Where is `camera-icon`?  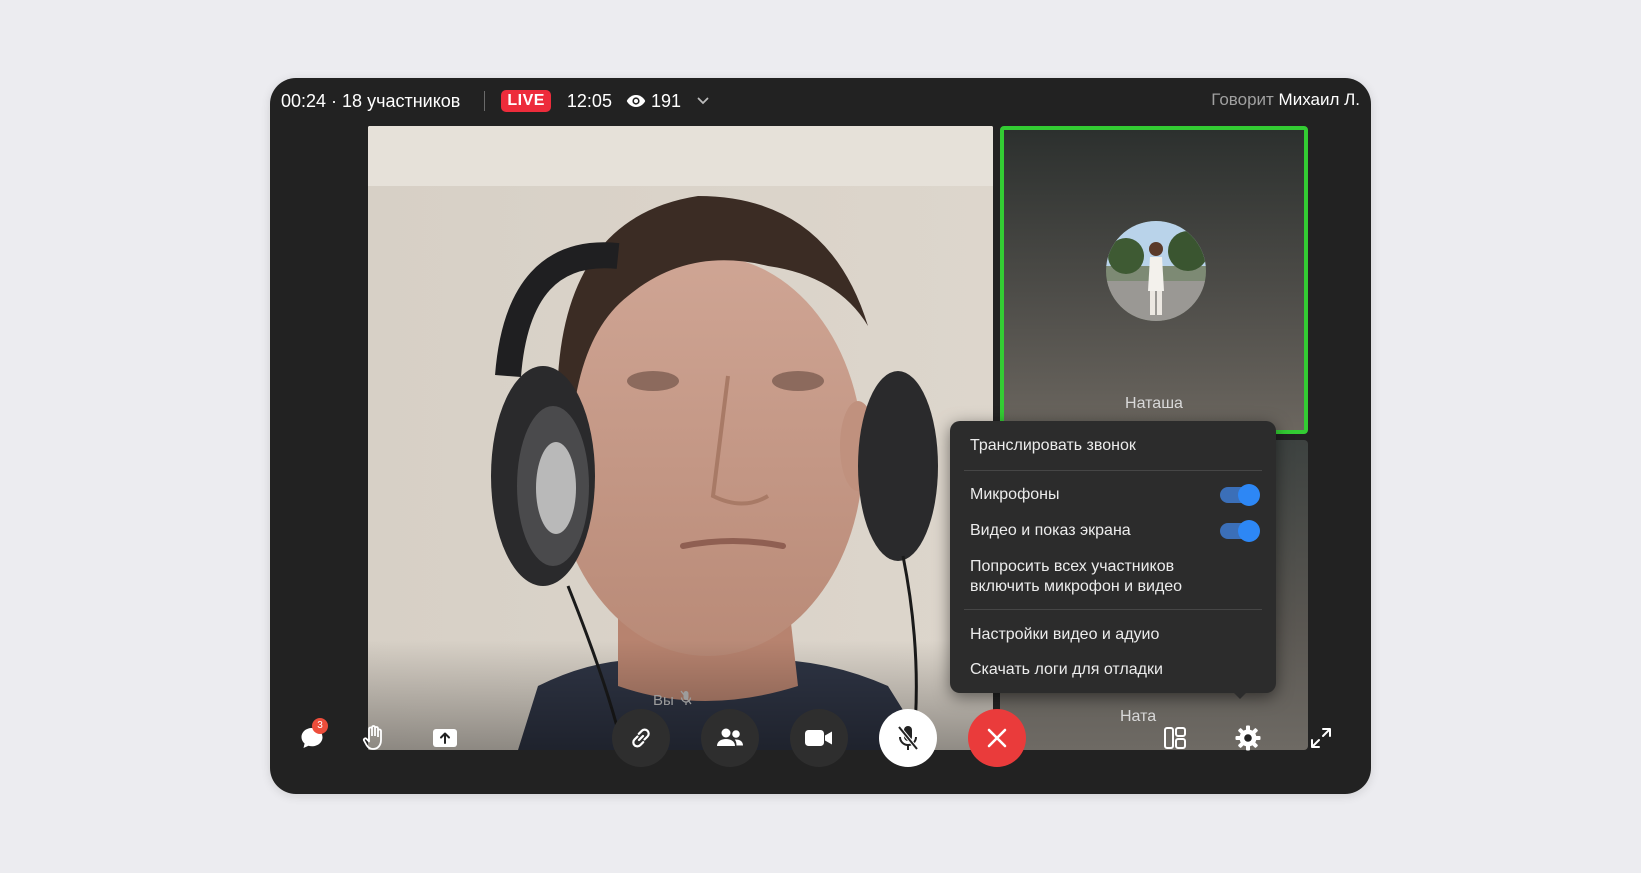 camera-icon is located at coordinates (819, 738).